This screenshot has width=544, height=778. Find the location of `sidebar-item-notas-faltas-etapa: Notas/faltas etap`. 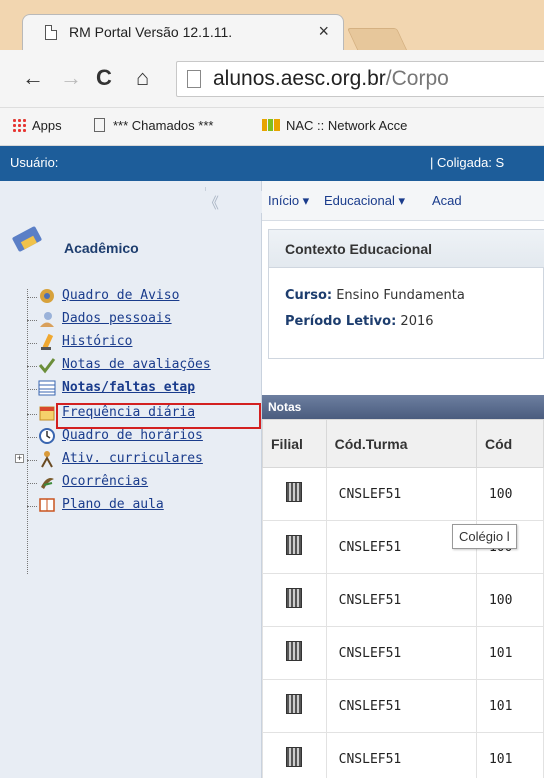

sidebar-item-notas-faltas-etapa: Notas/faltas etap is located at coordinates (131, 389).